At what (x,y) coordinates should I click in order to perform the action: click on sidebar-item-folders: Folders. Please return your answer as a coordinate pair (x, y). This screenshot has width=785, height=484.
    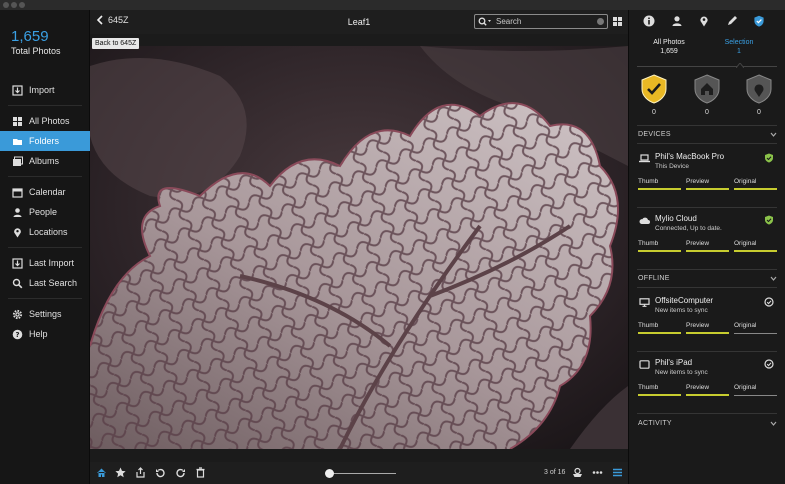
    Looking at the image, I should click on (45, 141).